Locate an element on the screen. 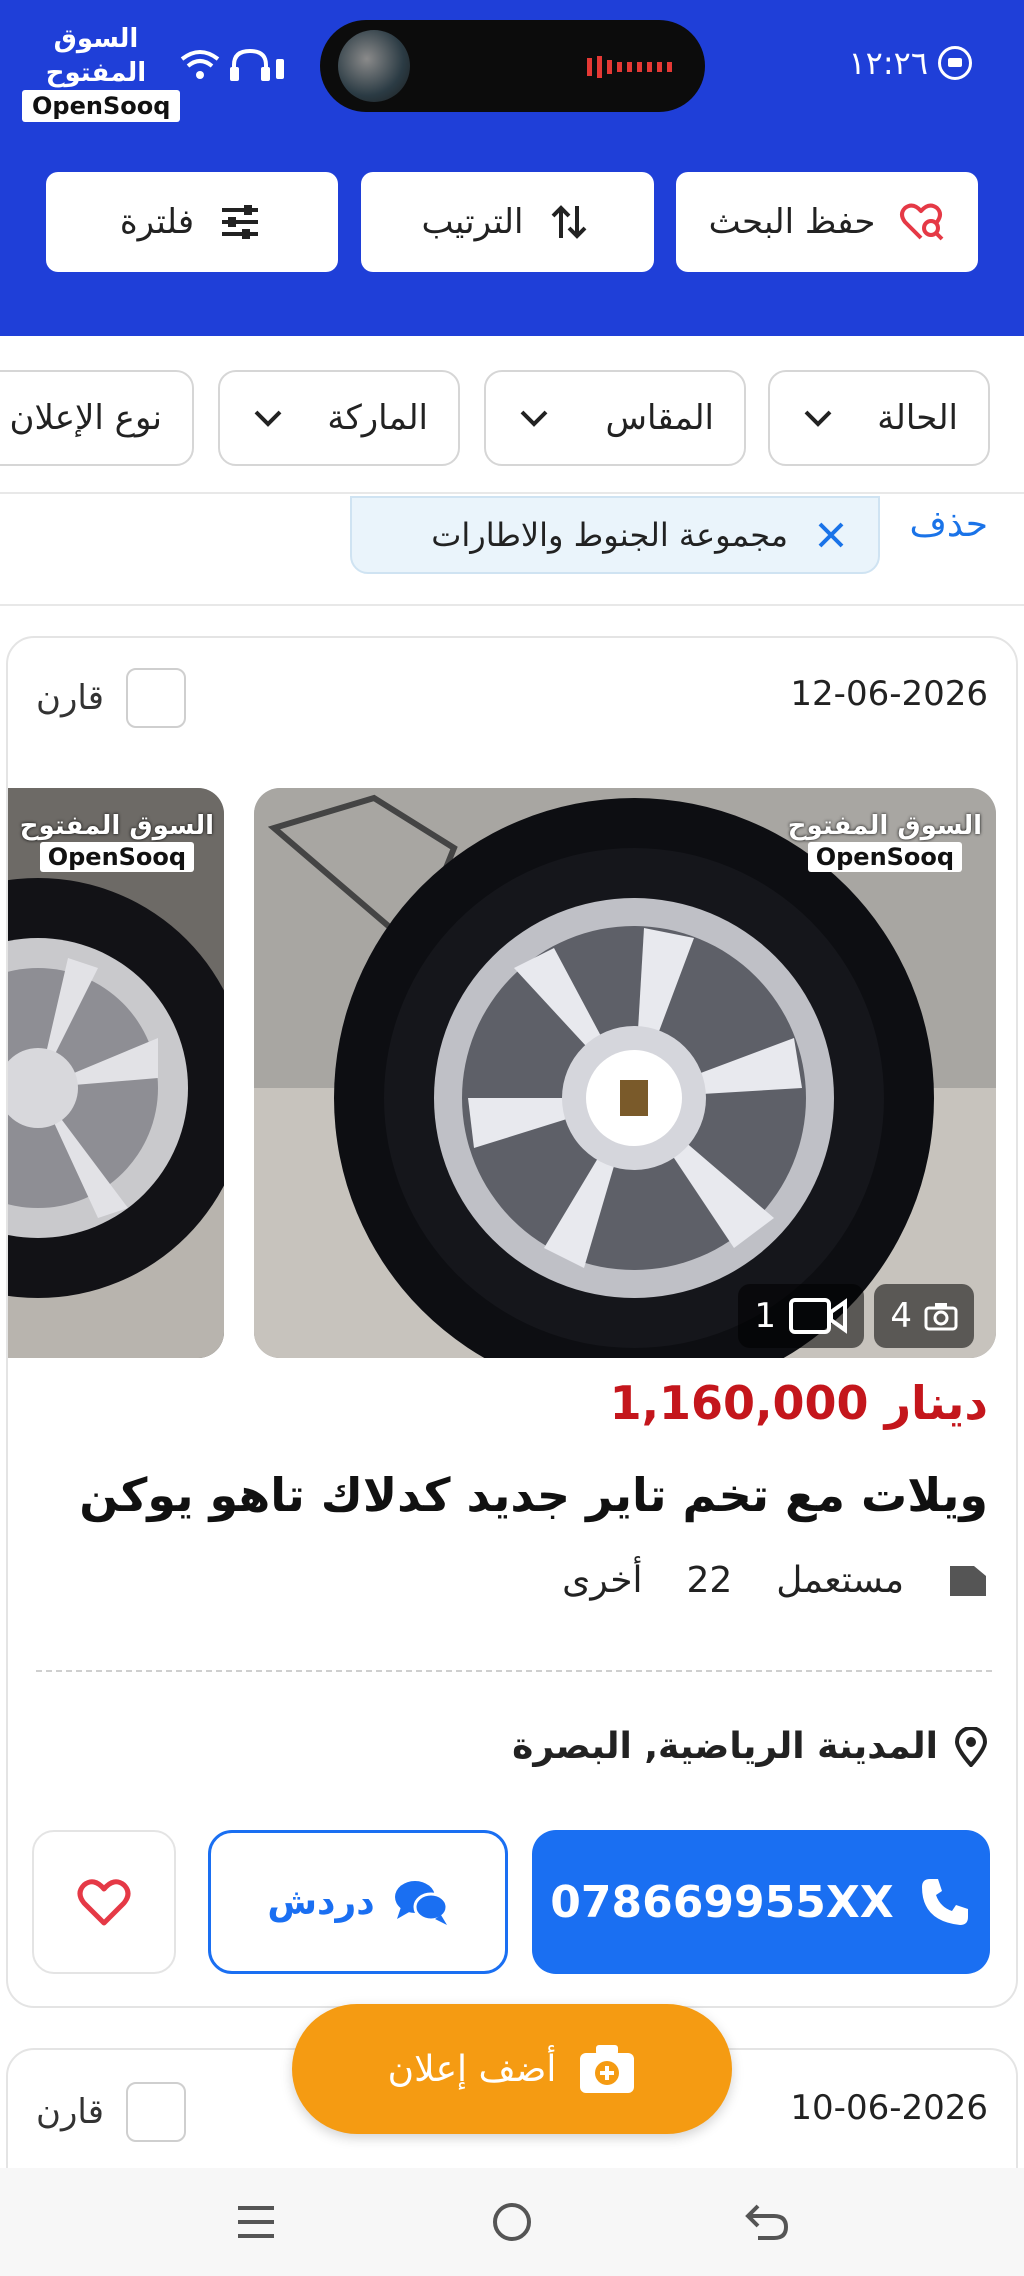 The image size is (1024, 2276). chip-label: نوع الإعلان is located at coordinates (85, 418).